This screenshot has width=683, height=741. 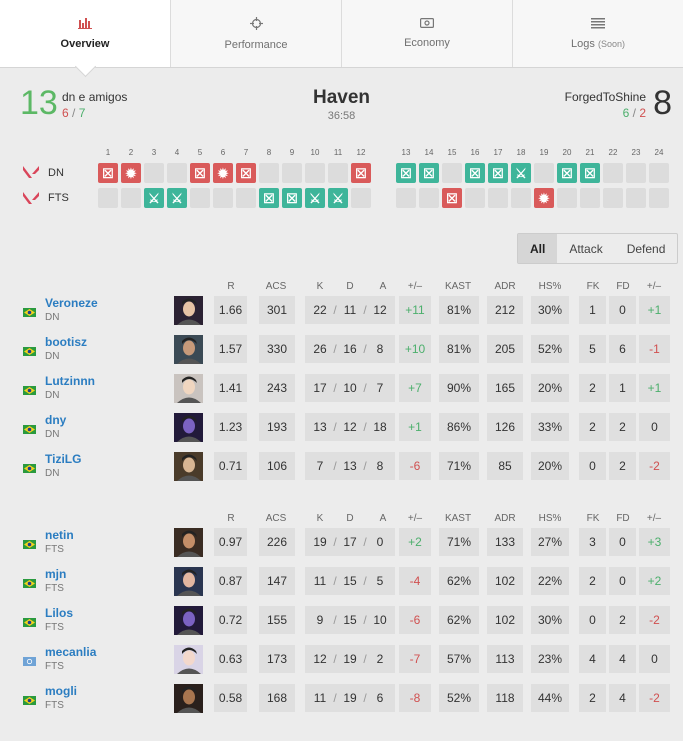 What do you see at coordinates (256, 33) in the screenshot?
I see `tab-performance: Performance` at bounding box center [256, 33].